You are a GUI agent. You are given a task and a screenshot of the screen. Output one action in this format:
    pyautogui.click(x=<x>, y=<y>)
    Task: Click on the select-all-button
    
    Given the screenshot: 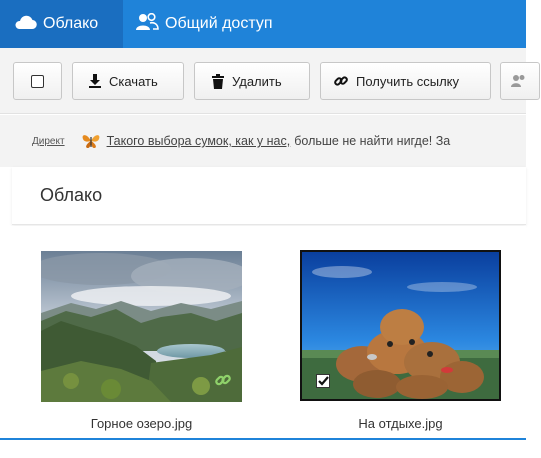 What is the action you would take?
    pyautogui.click(x=37, y=81)
    